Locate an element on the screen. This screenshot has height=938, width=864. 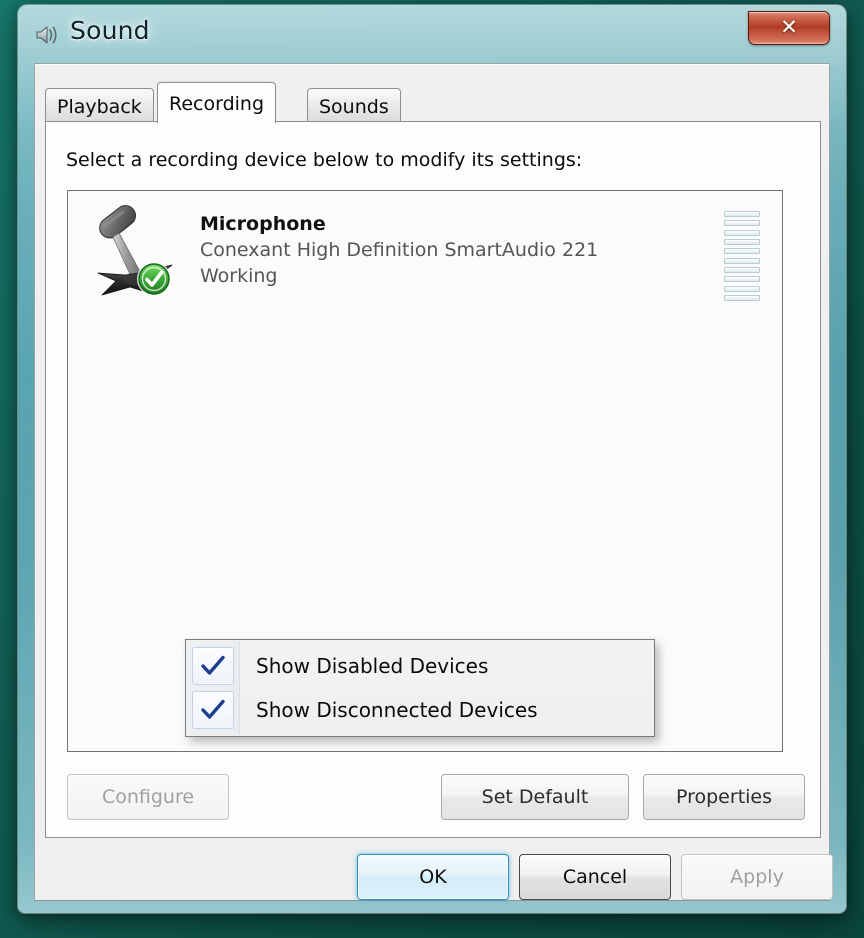
apply-button-label: Apply is located at coordinates (757, 877).